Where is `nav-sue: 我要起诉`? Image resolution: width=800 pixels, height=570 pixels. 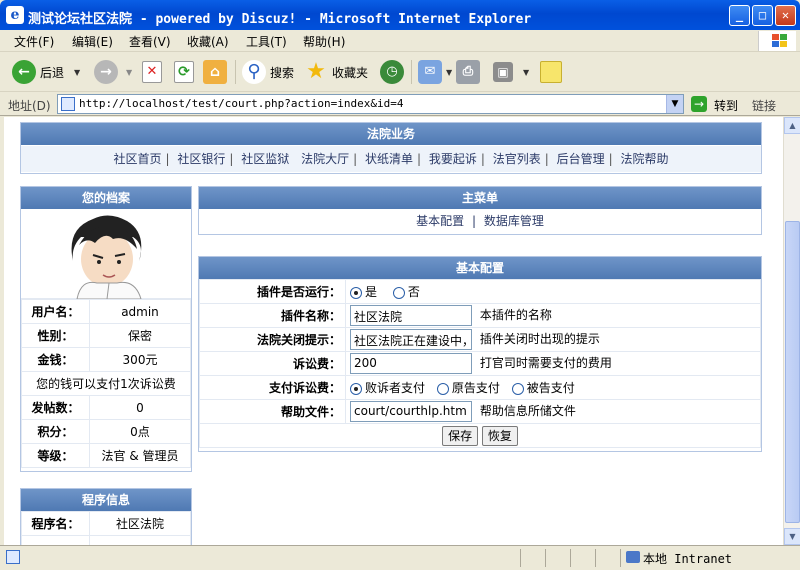
nav-sue: 我要起诉 is located at coordinates (453, 159).